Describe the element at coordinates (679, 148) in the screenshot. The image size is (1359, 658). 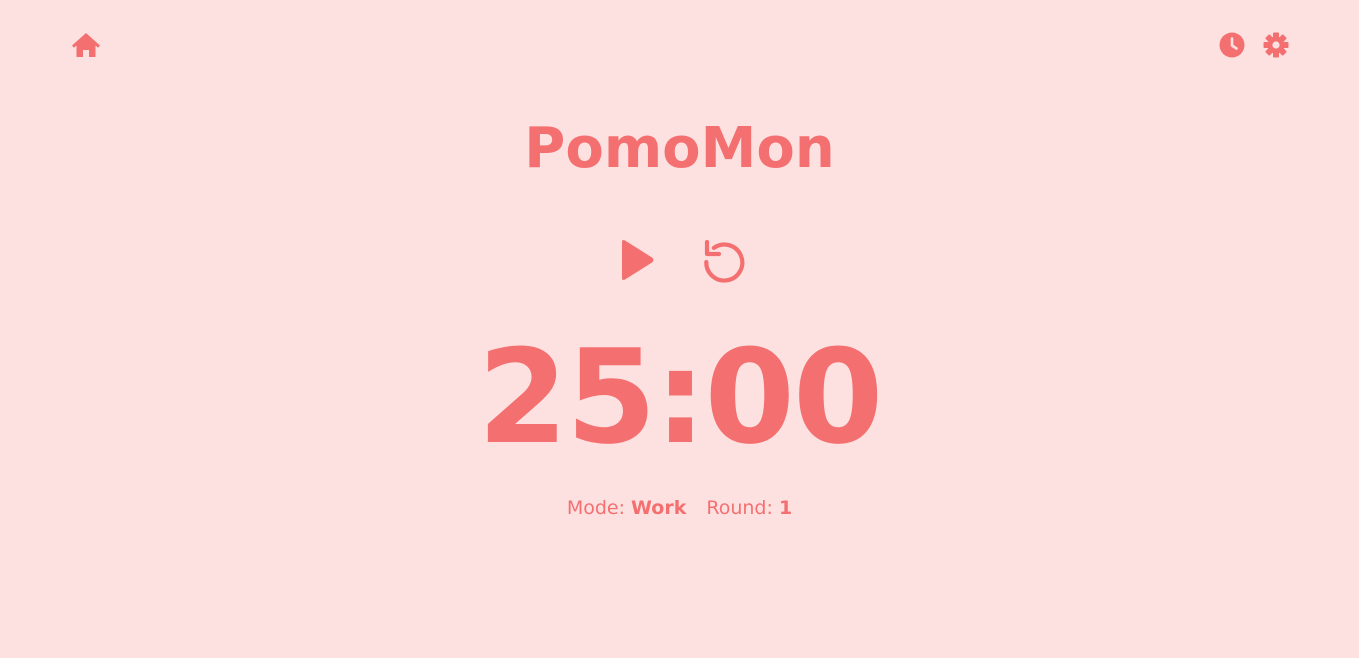
I see `app-title: PomoMon` at that location.